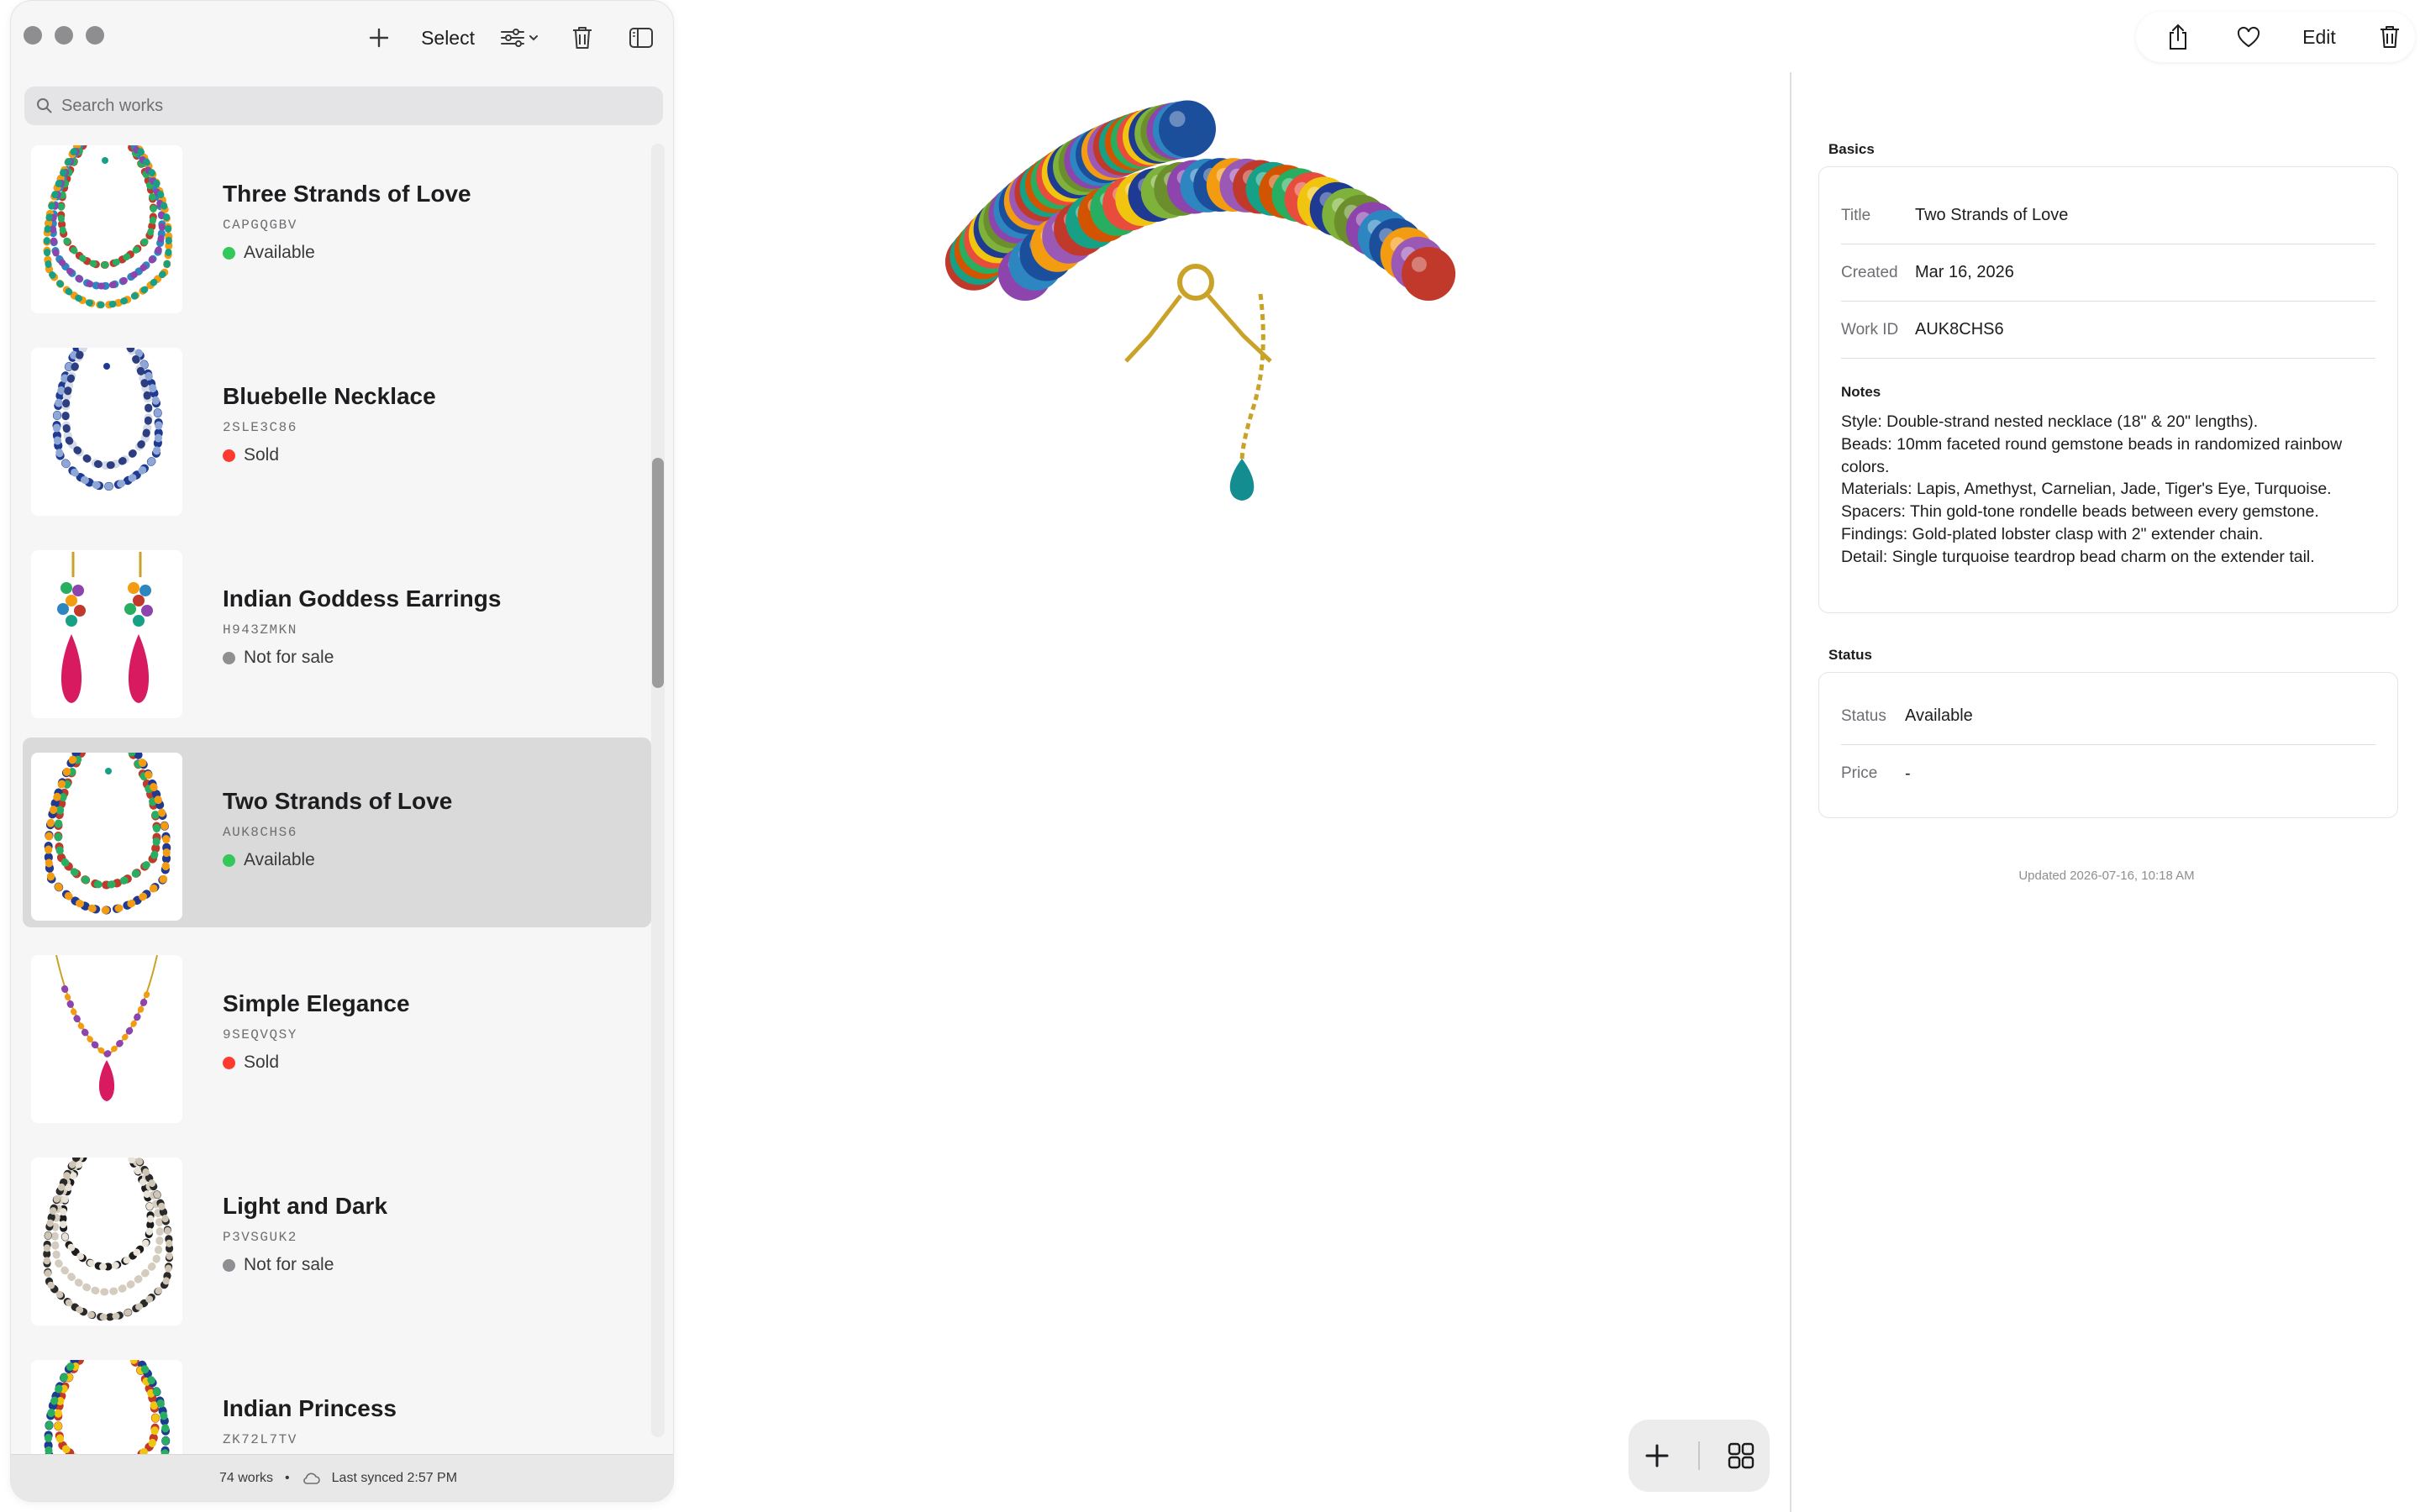  What do you see at coordinates (260, 1034) in the screenshot?
I see `item-id: 9SEQVQSY` at bounding box center [260, 1034].